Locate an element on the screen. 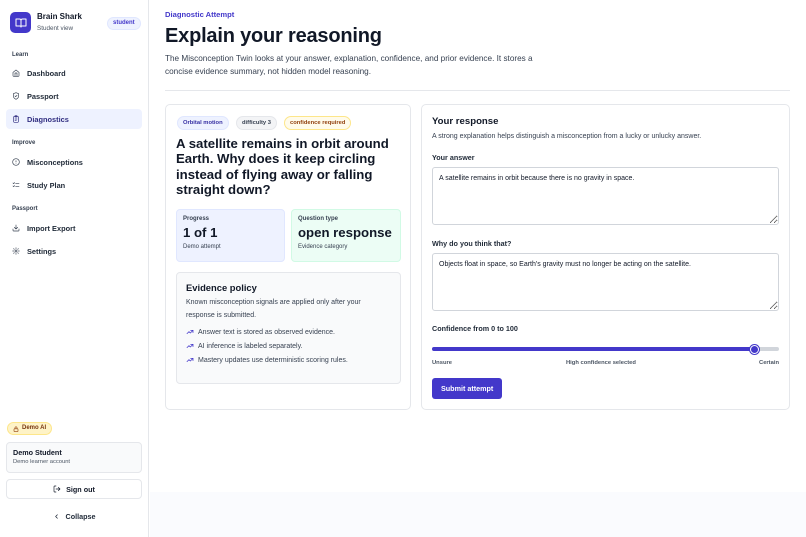 The width and height of the screenshot is (806, 537). sidebar-item-label: Dashboard is located at coordinates (46, 73).